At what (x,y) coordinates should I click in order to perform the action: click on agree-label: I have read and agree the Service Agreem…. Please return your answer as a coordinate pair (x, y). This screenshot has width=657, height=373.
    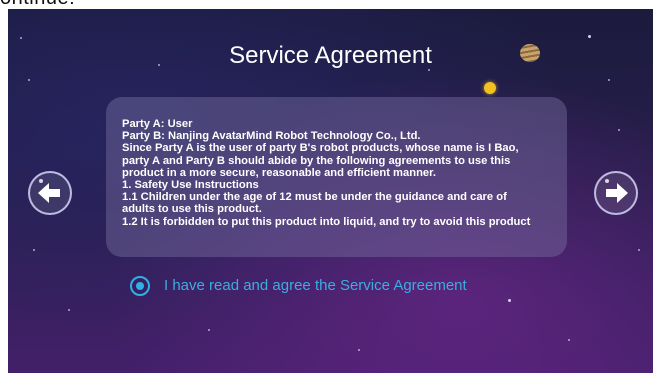
    Looking at the image, I should click on (315, 285).